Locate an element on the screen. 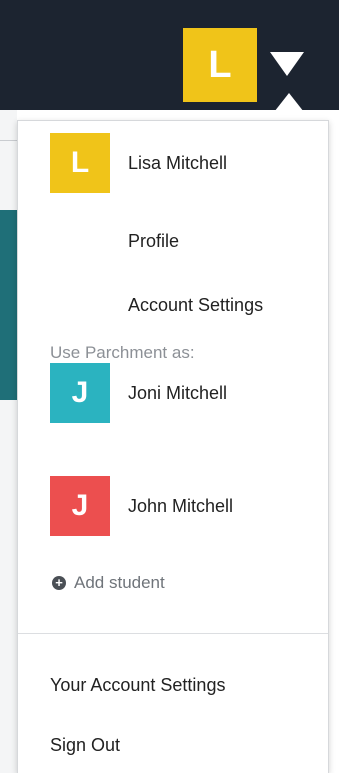  current-user-item: L Lisa Mitchell is located at coordinates (185, 163).